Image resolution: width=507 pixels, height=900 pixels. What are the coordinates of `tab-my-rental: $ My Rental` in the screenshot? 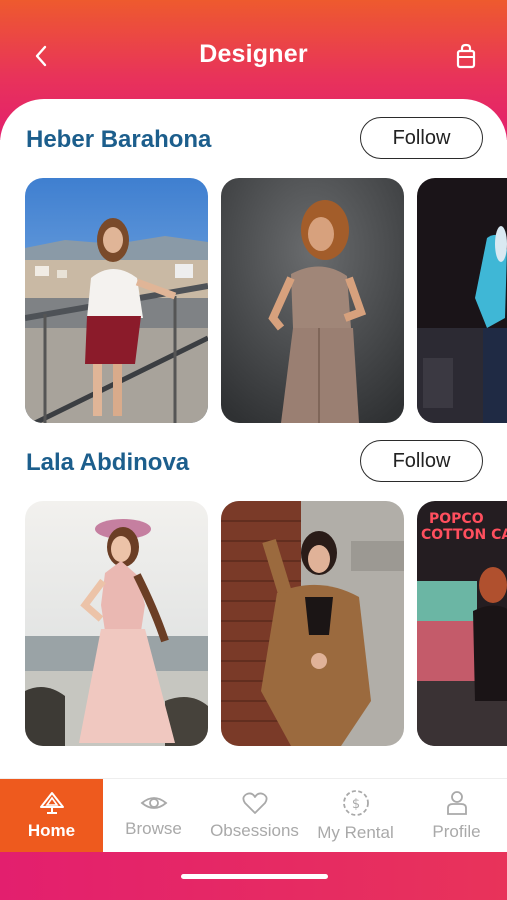 It's located at (355, 815).